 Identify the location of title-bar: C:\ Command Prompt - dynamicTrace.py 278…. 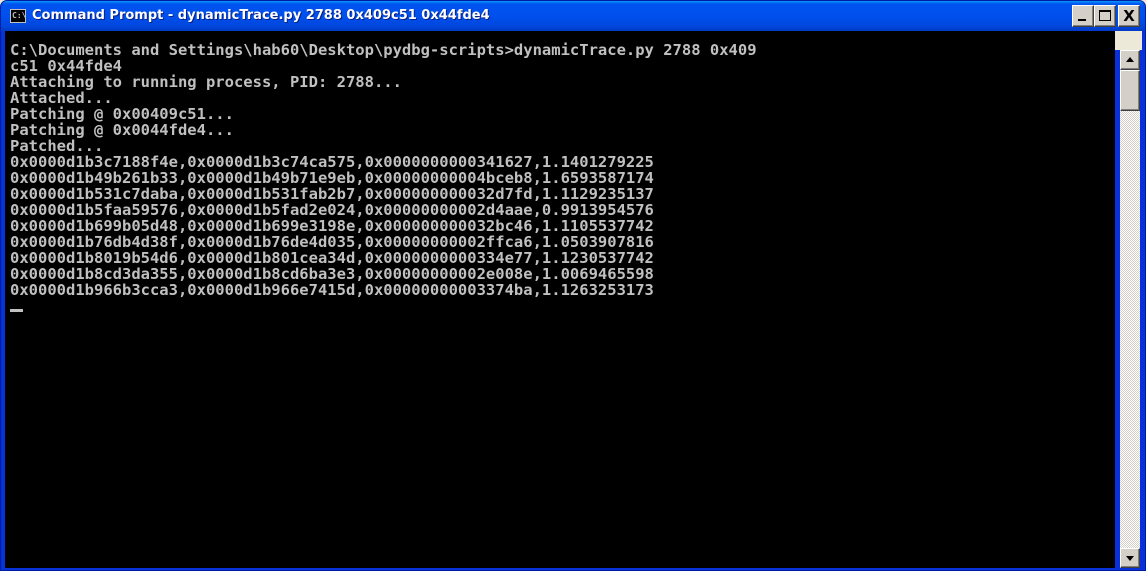
(573, 16).